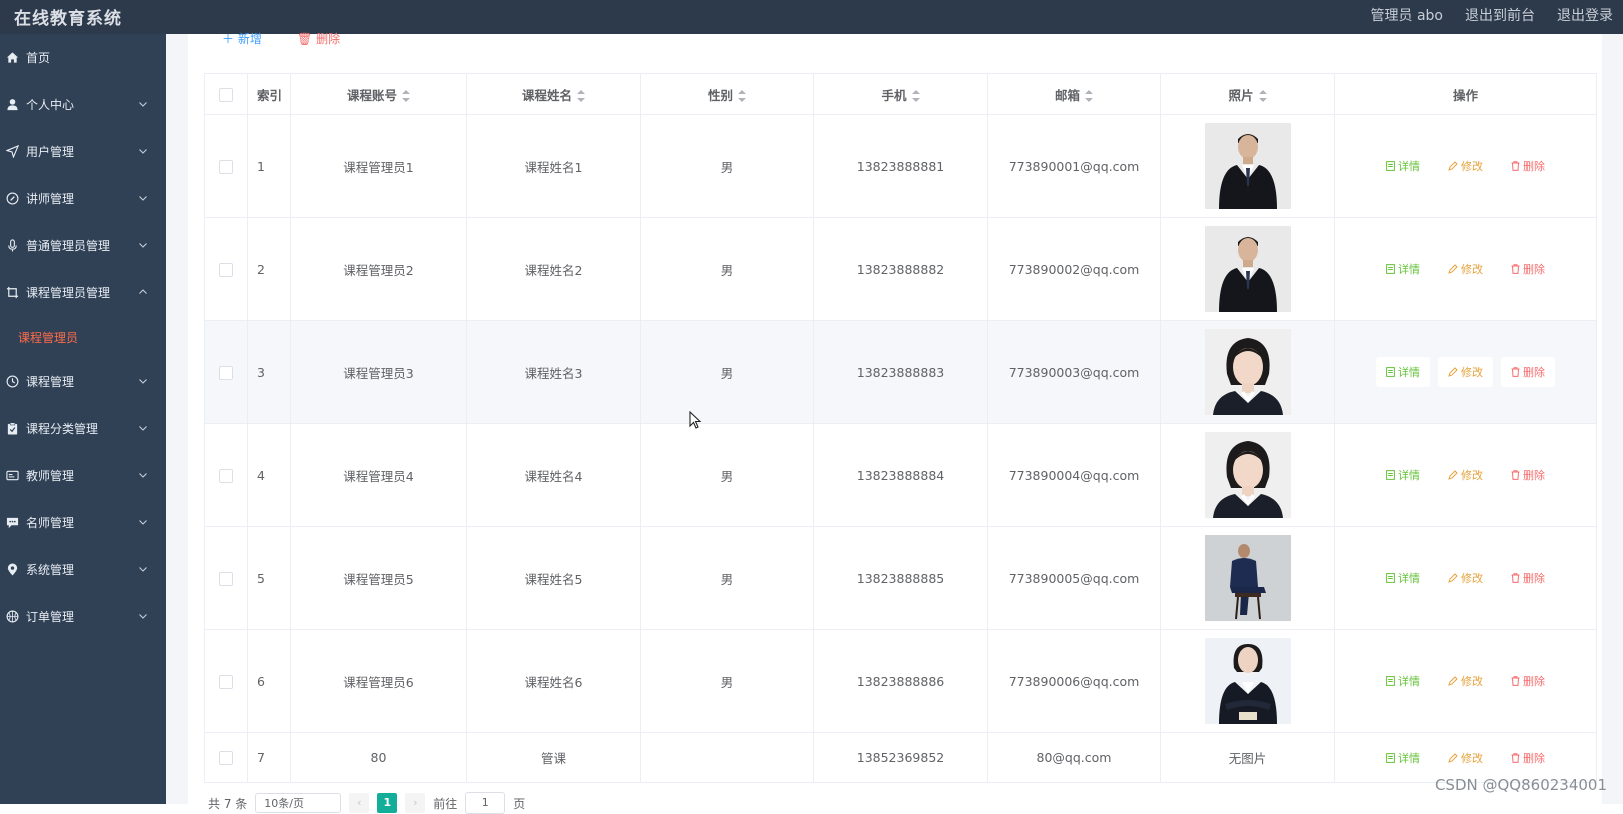  I want to click on delete-button: 🗑 删除, so click(318, 38).